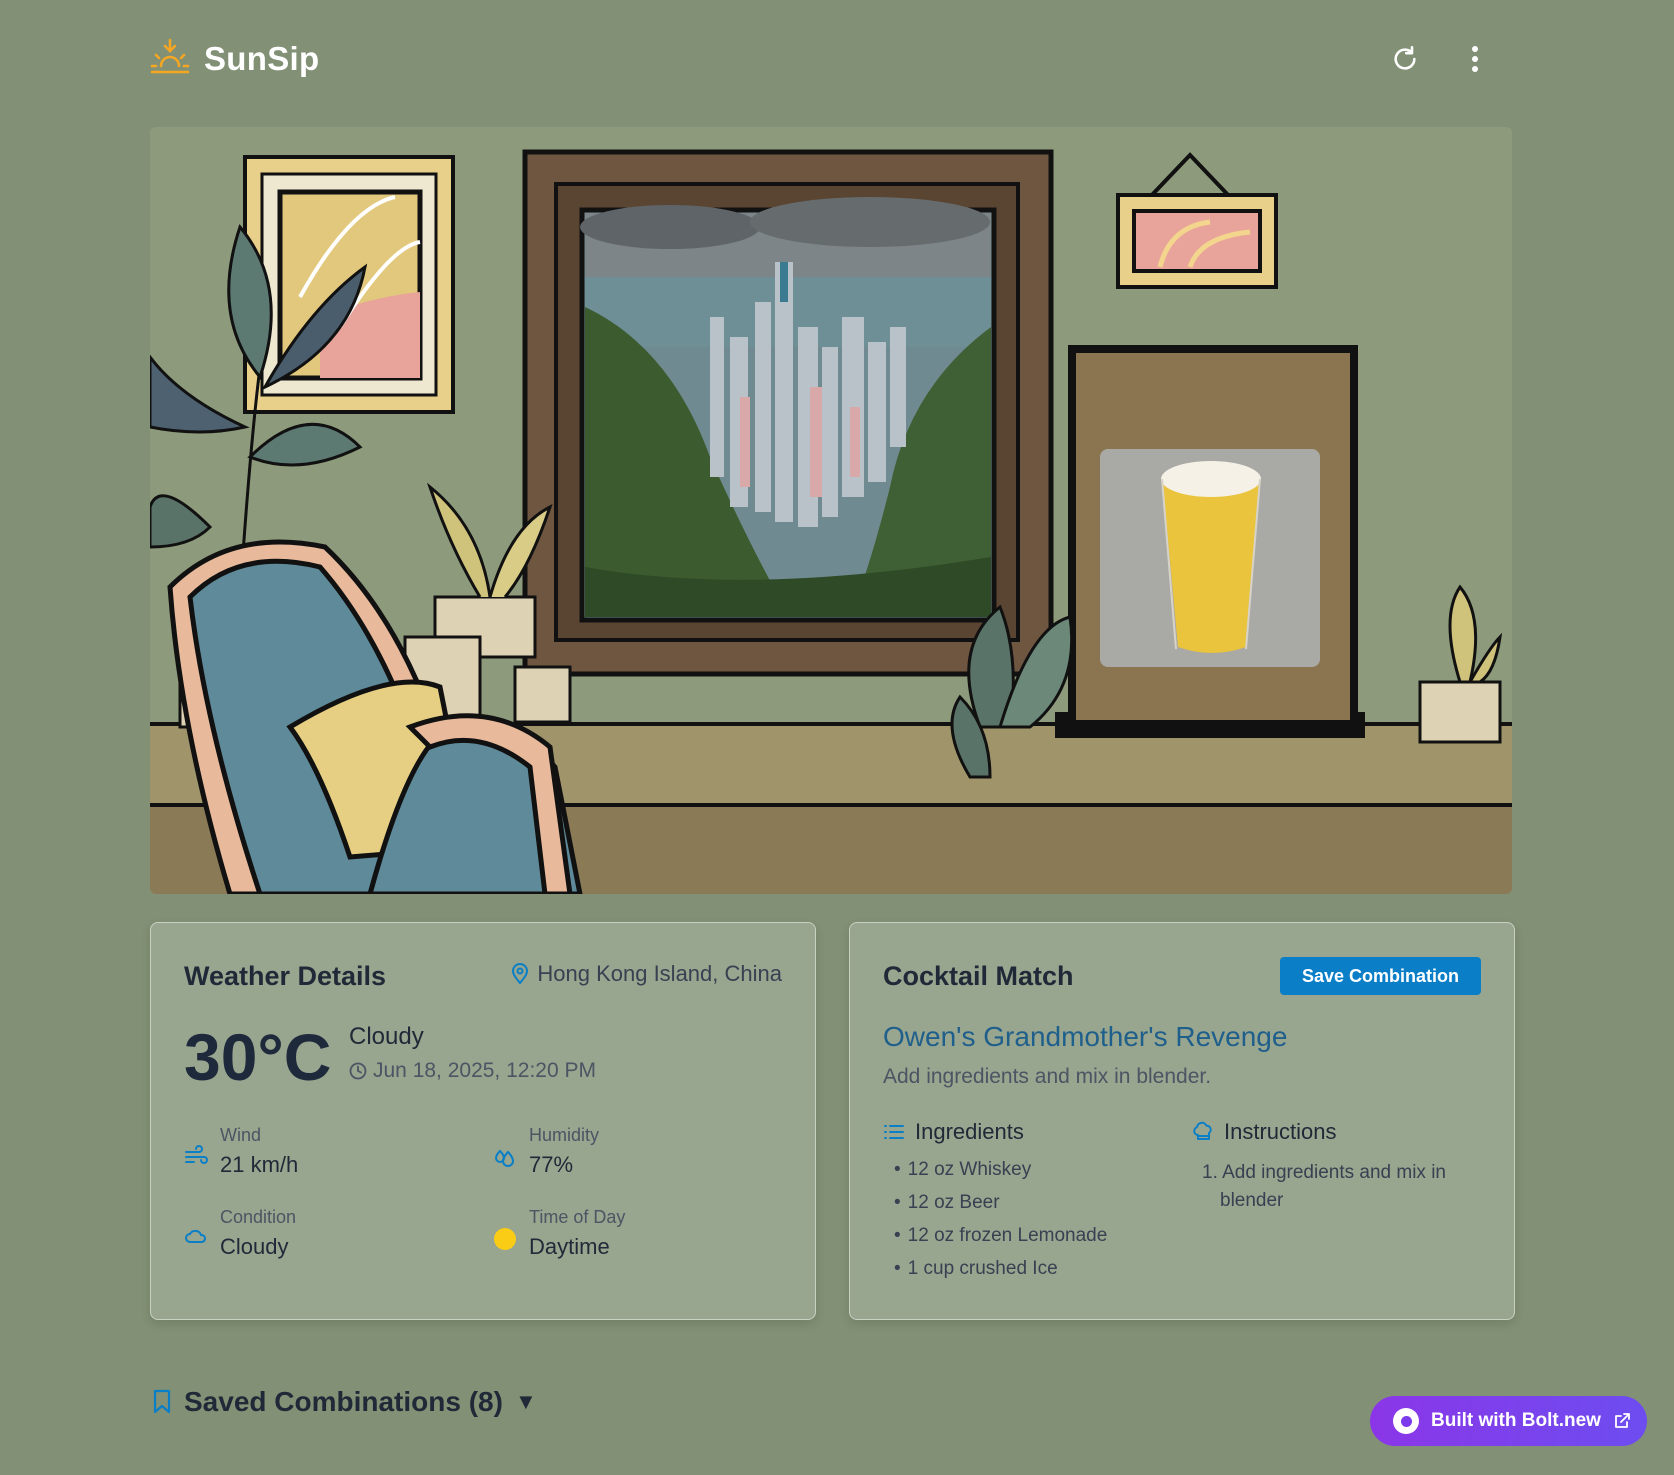  Describe the element at coordinates (788, 413) in the screenshot. I see `window-frame` at that location.